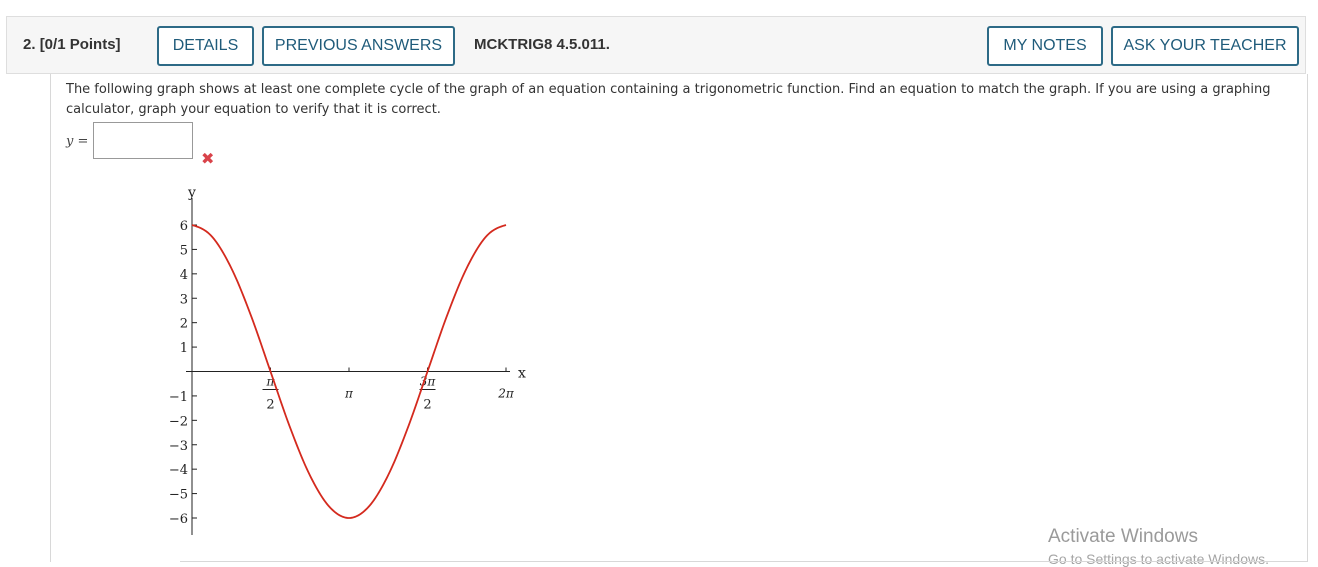 This screenshot has height=567, width=1318. I want to click on my-notes-button: MY NOTES, so click(1045, 46).